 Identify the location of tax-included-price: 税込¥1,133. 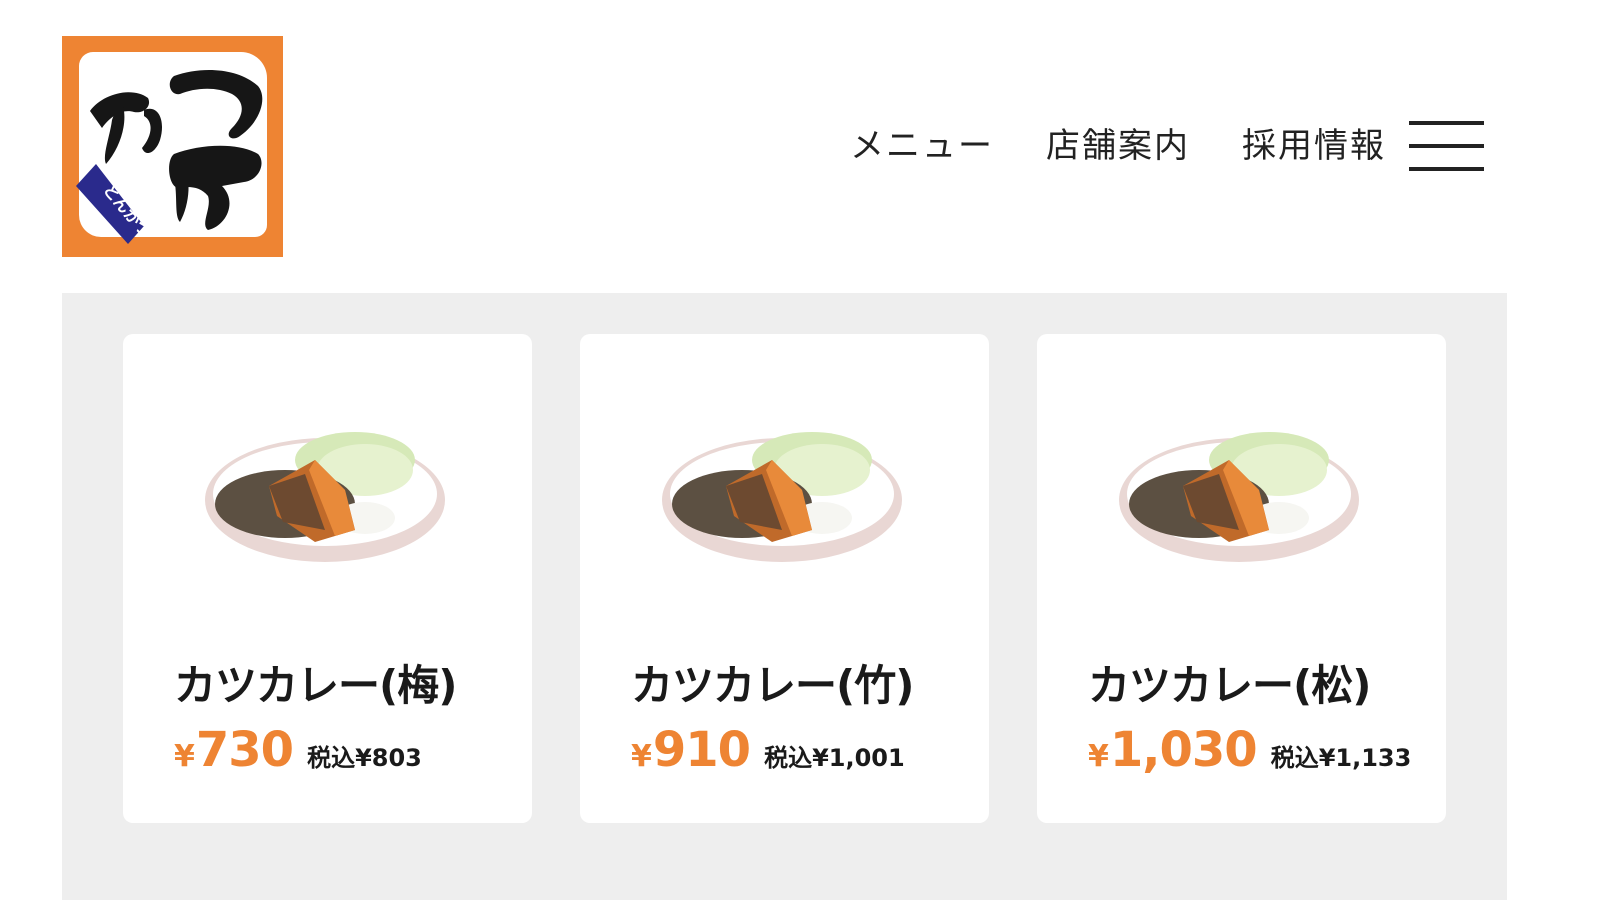
(1341, 758).